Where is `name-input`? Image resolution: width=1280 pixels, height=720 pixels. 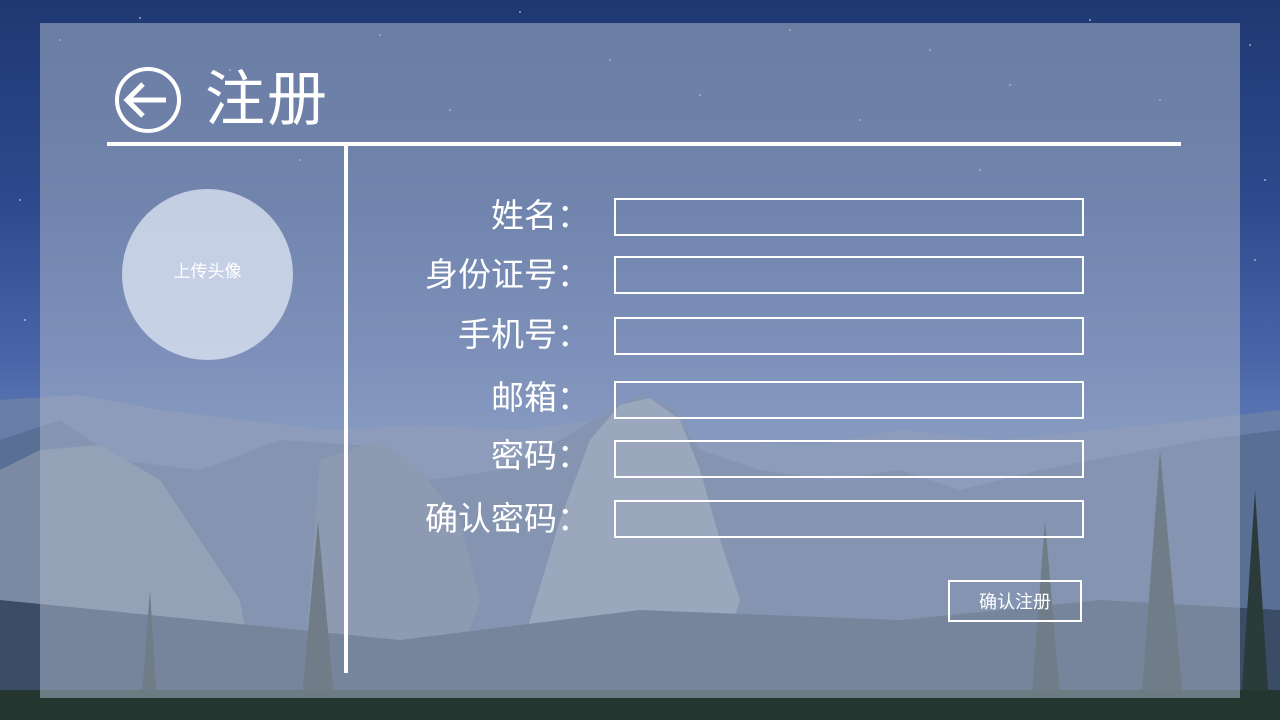 name-input is located at coordinates (849, 217).